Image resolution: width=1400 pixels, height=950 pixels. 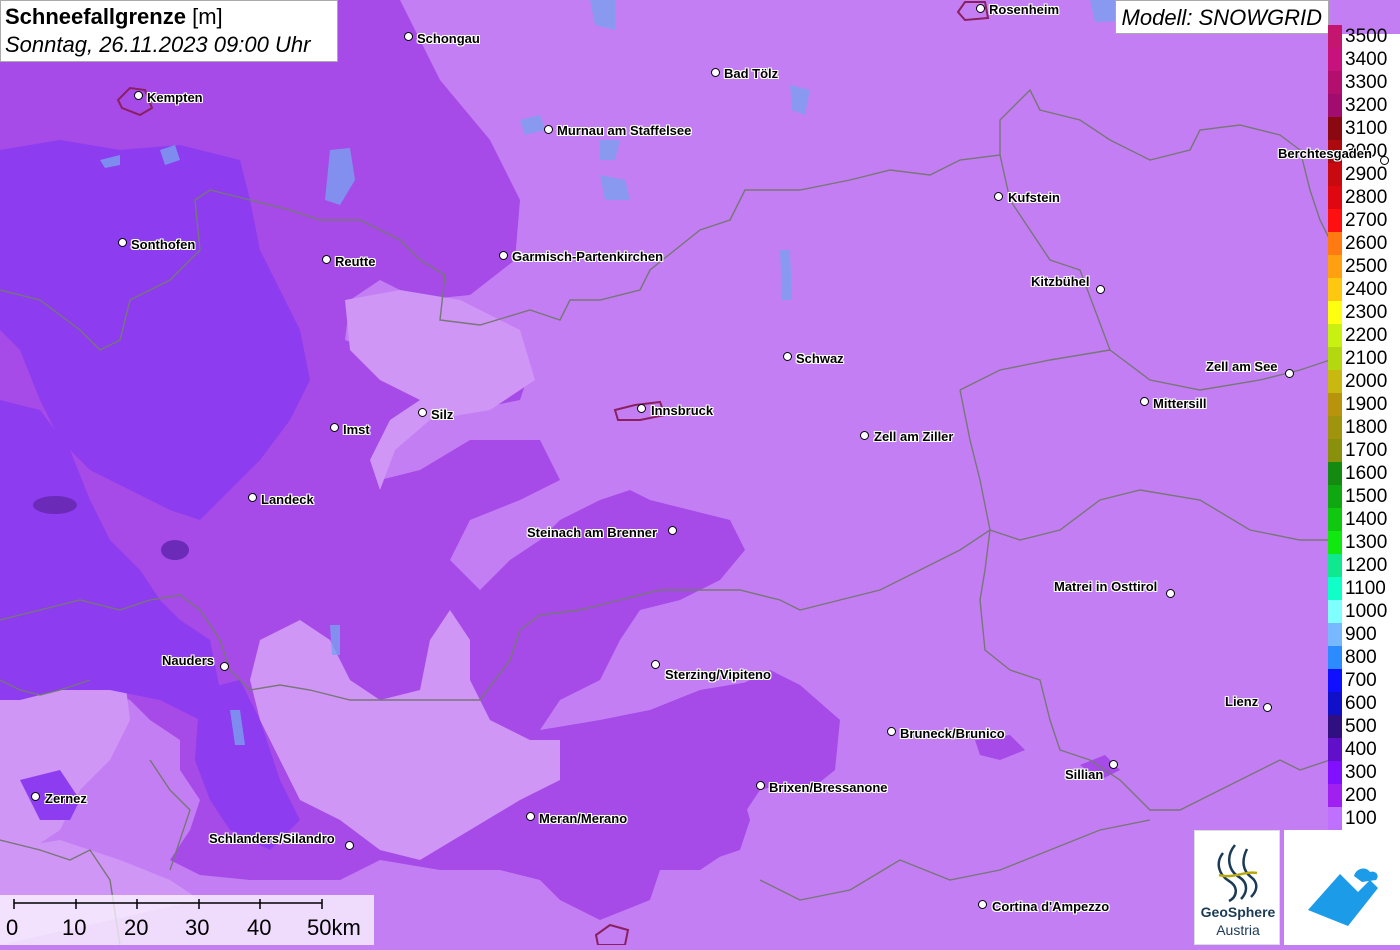 I want to click on city-label: Bad Tölz, so click(x=751, y=73).